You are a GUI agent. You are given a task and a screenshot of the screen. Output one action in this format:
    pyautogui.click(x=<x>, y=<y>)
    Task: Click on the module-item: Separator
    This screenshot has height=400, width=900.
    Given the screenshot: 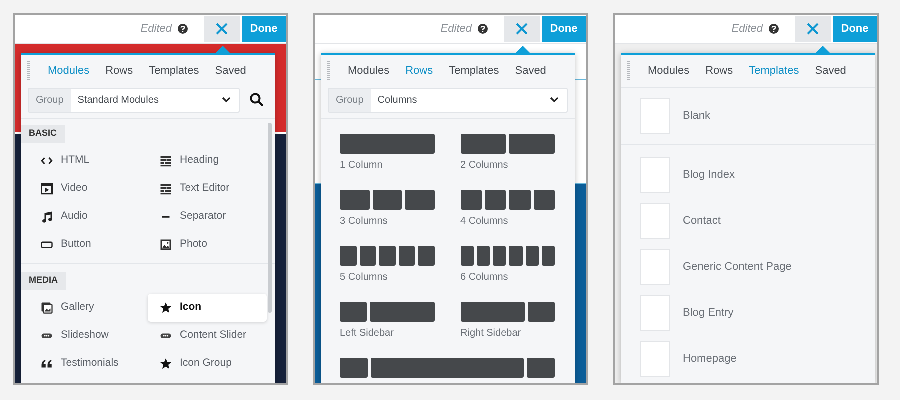 What is the action you would take?
    pyautogui.click(x=207, y=217)
    